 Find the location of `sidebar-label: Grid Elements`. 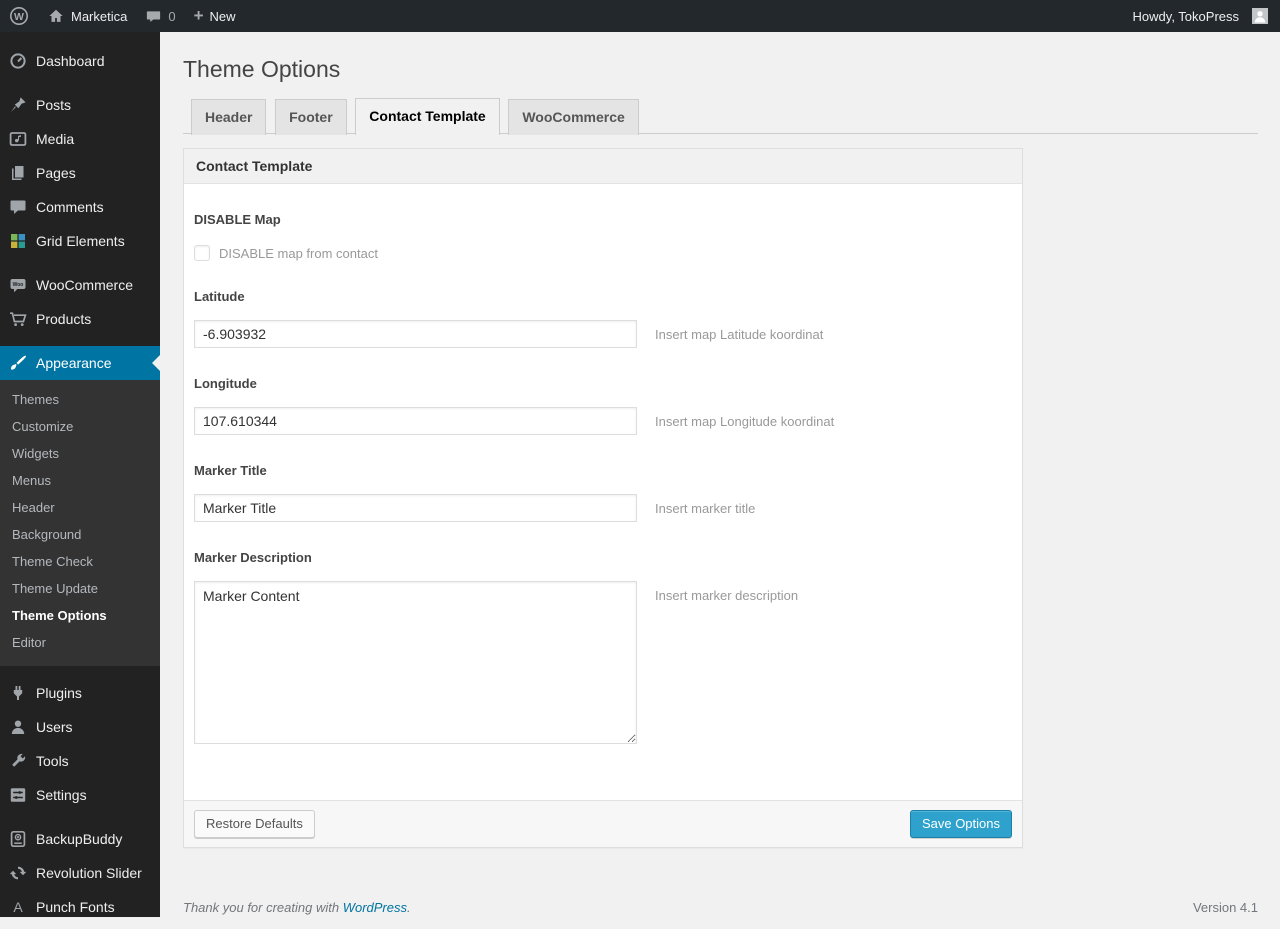

sidebar-label: Grid Elements is located at coordinates (80, 241).